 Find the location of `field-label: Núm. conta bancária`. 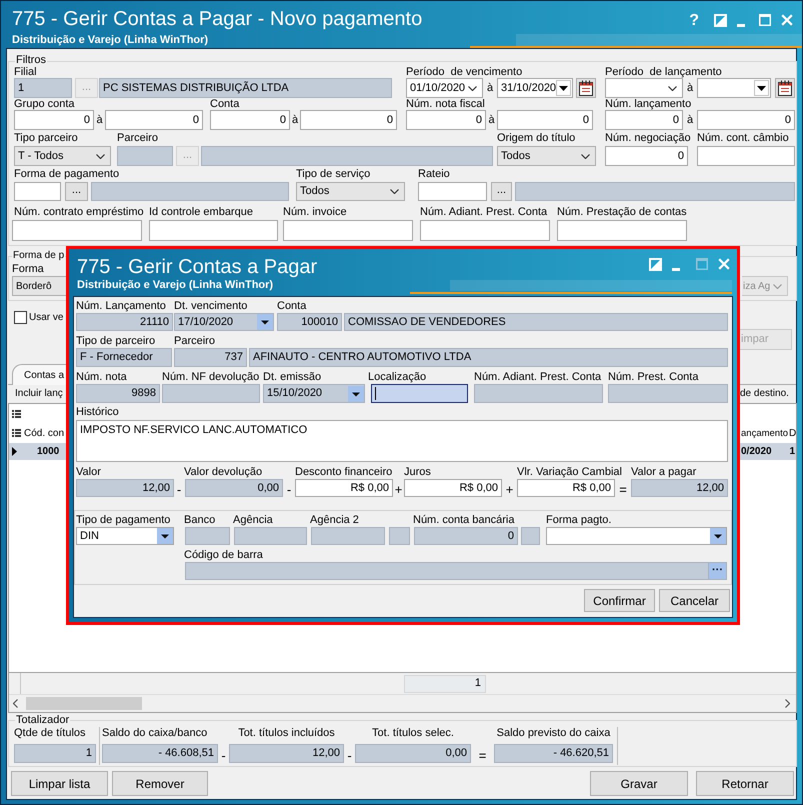

field-label: Núm. conta bancária is located at coordinates (463, 520).